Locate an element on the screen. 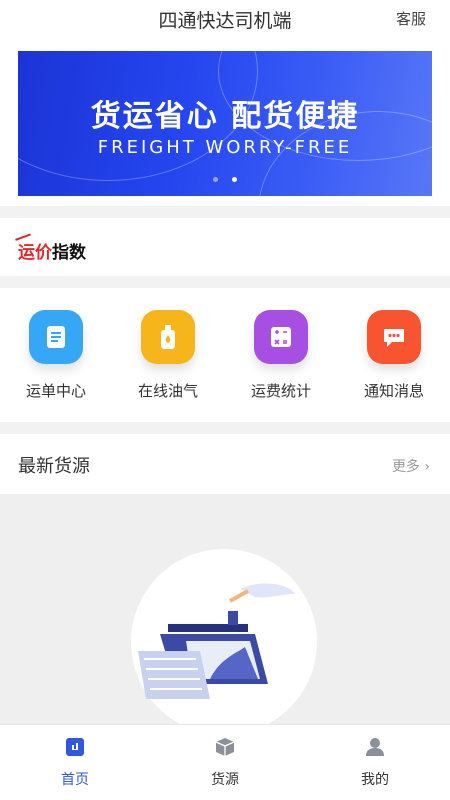  freight-index-section: 运价指数 is located at coordinates (225, 247).